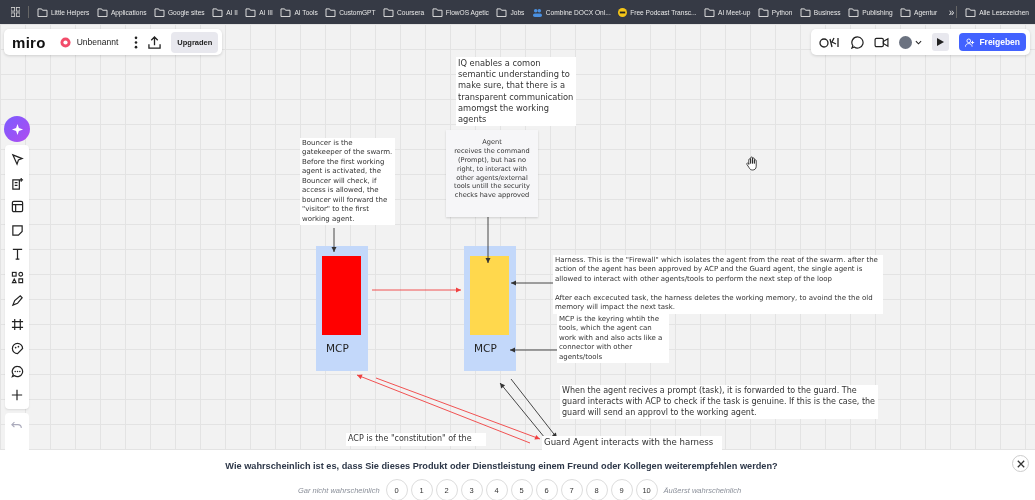  I want to click on text-note: Guard Agent interacts with the harness, so click(632, 443).